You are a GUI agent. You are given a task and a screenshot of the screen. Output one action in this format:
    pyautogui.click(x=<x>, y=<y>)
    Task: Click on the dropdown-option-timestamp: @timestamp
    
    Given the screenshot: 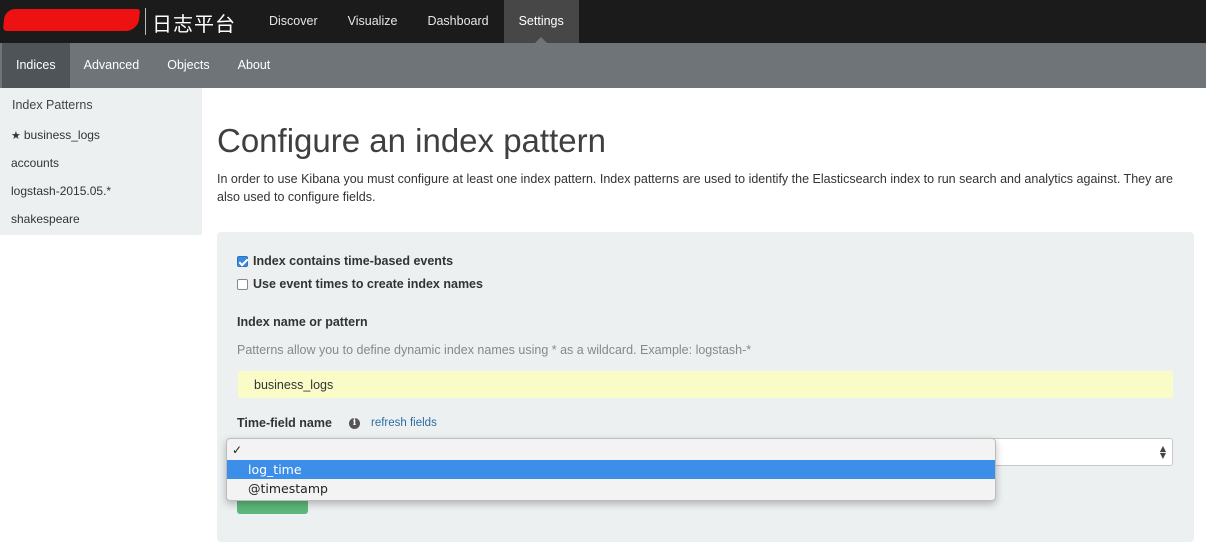 What is the action you would take?
    pyautogui.click(x=611, y=488)
    